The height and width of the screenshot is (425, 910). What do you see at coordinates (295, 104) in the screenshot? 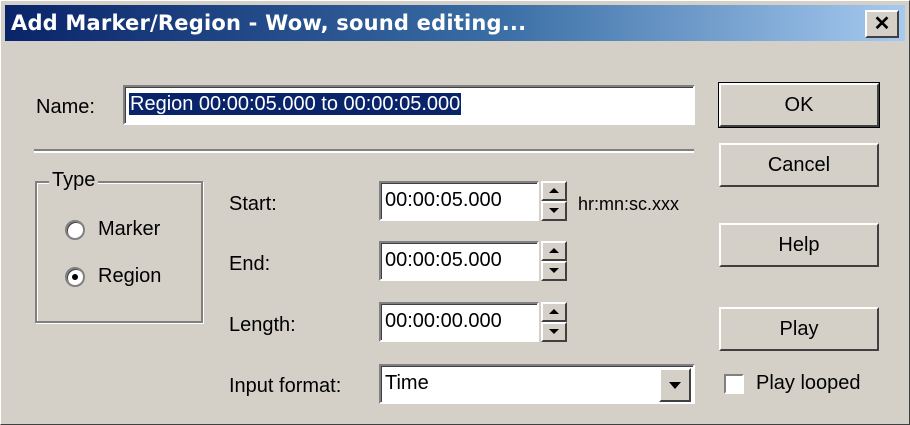
I see `name-input-value: Region 00:00:05.000 to 00:00:05.000` at bounding box center [295, 104].